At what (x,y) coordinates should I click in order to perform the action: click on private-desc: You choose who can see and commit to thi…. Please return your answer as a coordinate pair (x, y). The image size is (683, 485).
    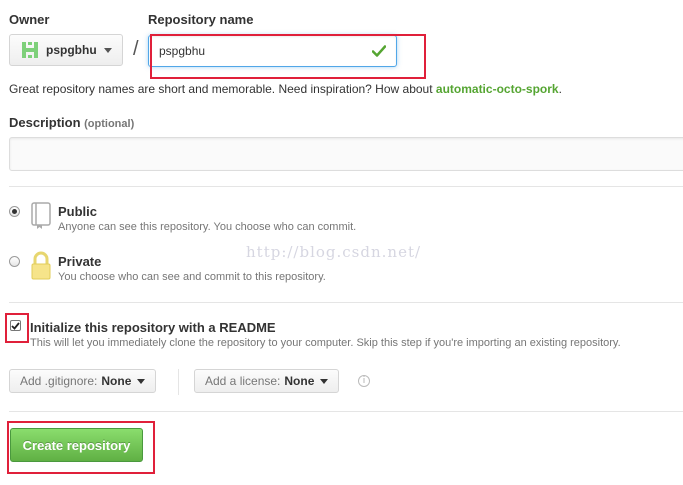
    Looking at the image, I should click on (192, 277).